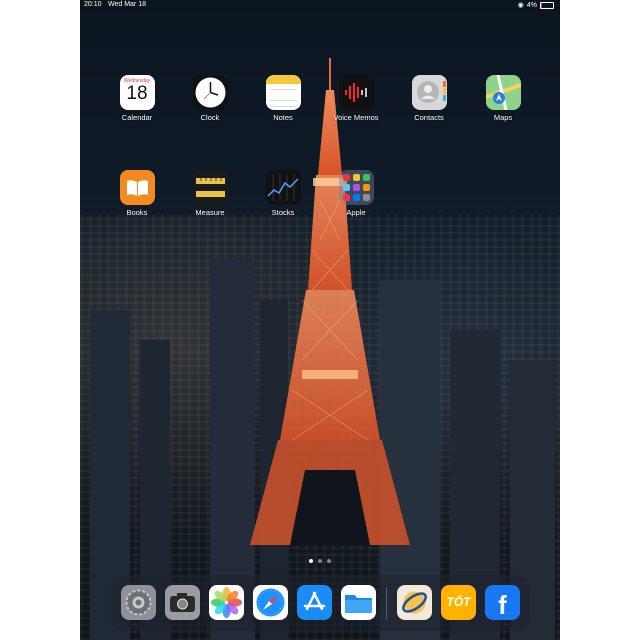 Image resolution: width=640 pixels, height=640 pixels. I want to click on status-right: ◉ 4%, so click(536, 5).